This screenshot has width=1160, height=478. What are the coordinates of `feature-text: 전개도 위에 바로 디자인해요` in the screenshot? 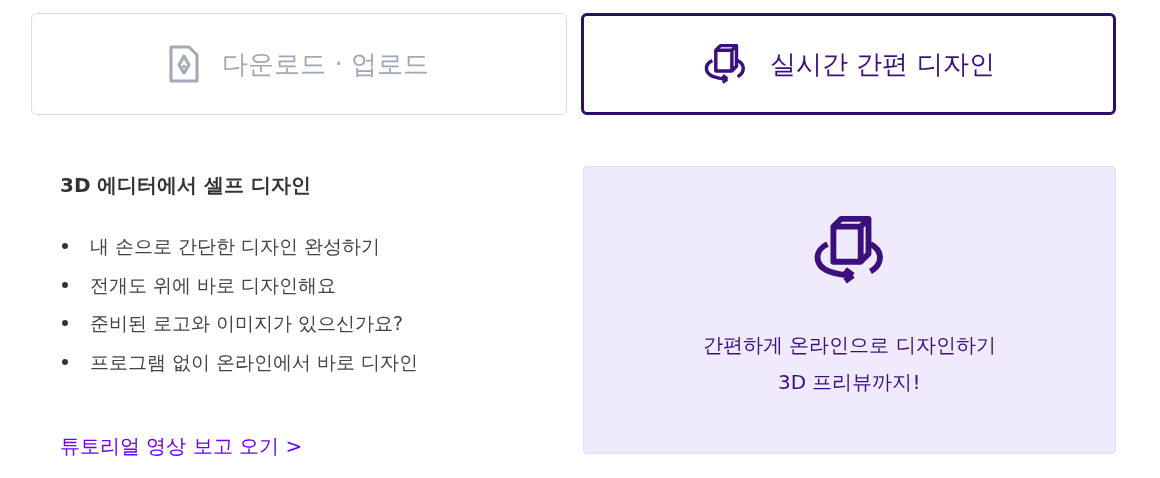 It's located at (213, 285).